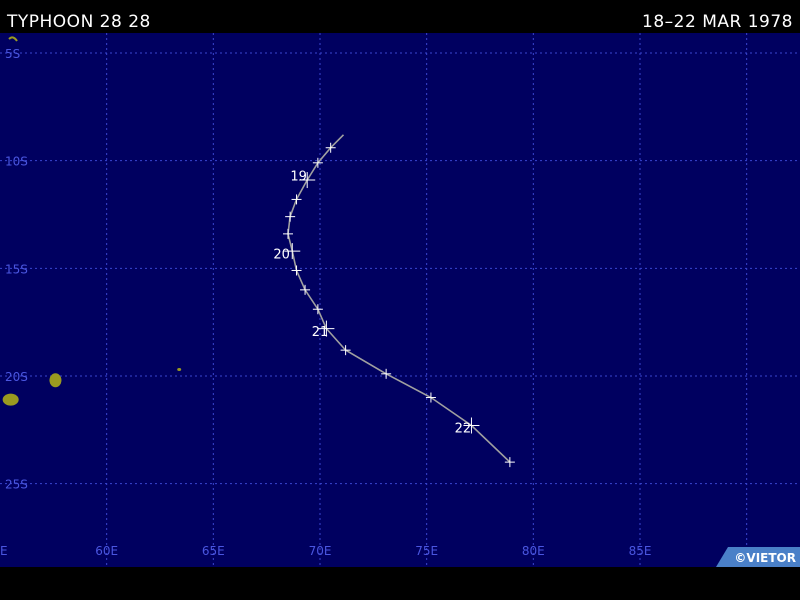 Image resolution: width=800 pixels, height=600 pixels. I want to click on credit-badge: ©VIETOR, so click(758, 557).